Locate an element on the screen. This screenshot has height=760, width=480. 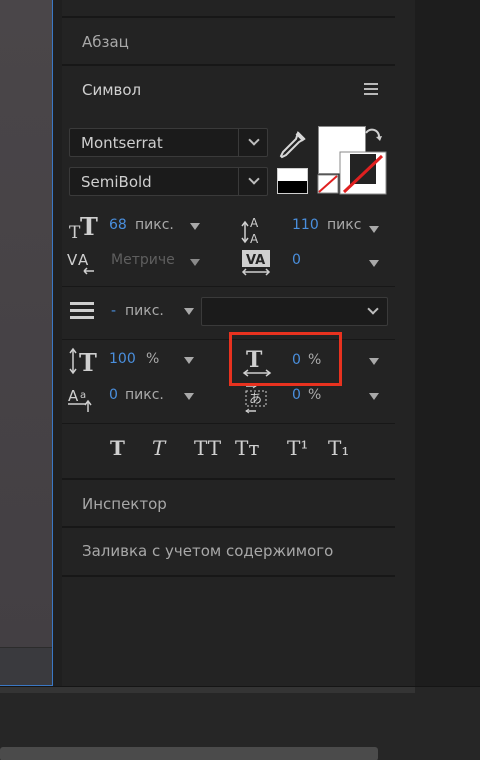
panel-menu-icon is located at coordinates (371, 89).